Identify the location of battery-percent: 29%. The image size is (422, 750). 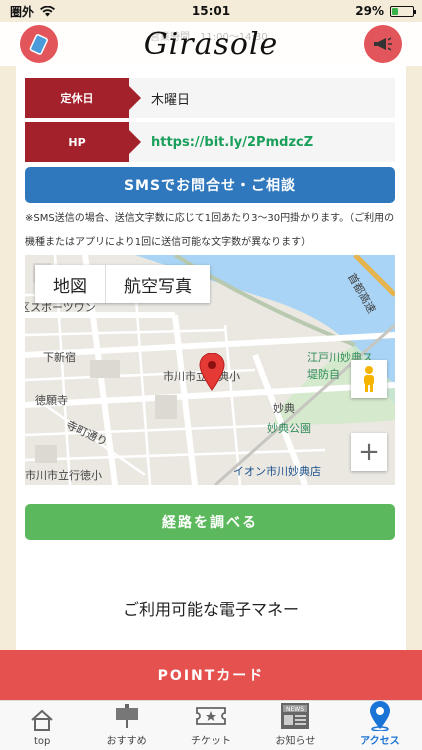
(369, 11).